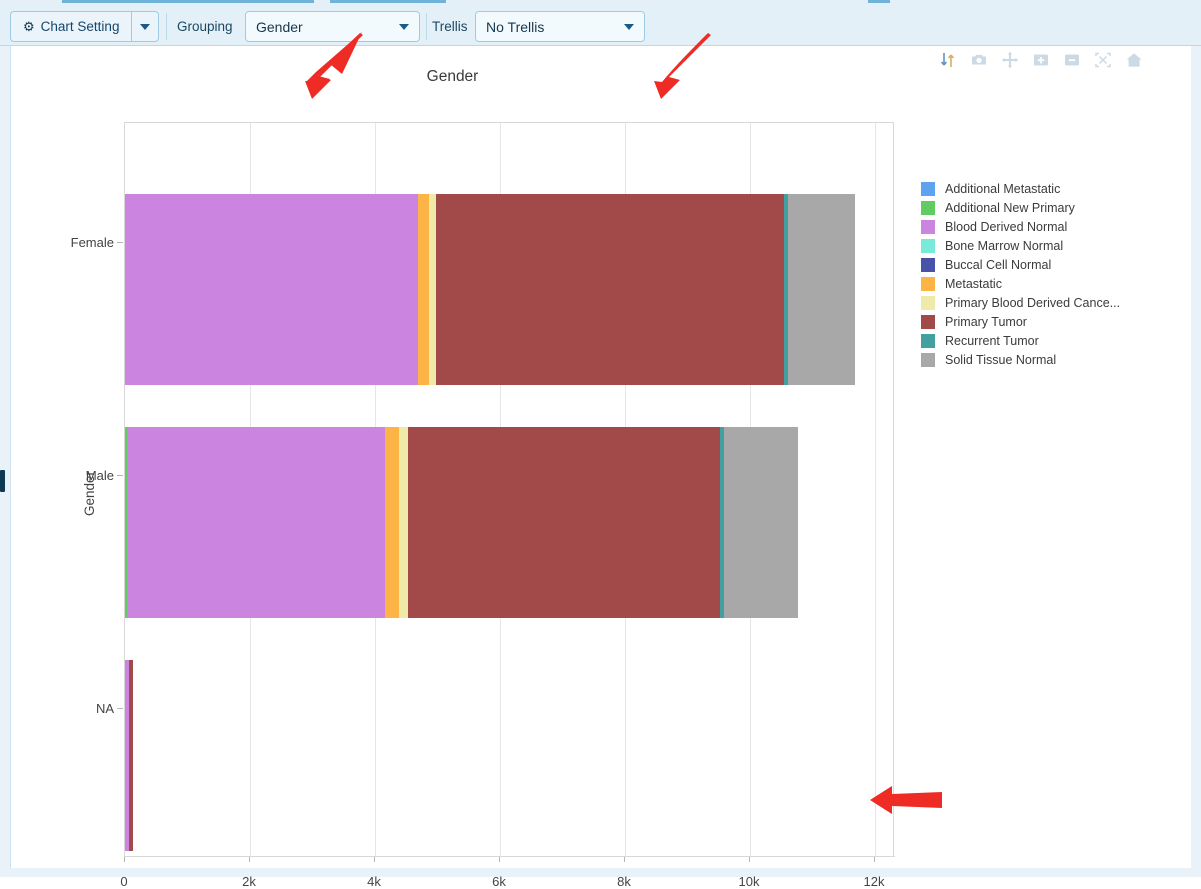 Image resolution: width=1201 pixels, height=889 pixels. I want to click on legend-item: Recurrent Tumor, so click(1020, 340).